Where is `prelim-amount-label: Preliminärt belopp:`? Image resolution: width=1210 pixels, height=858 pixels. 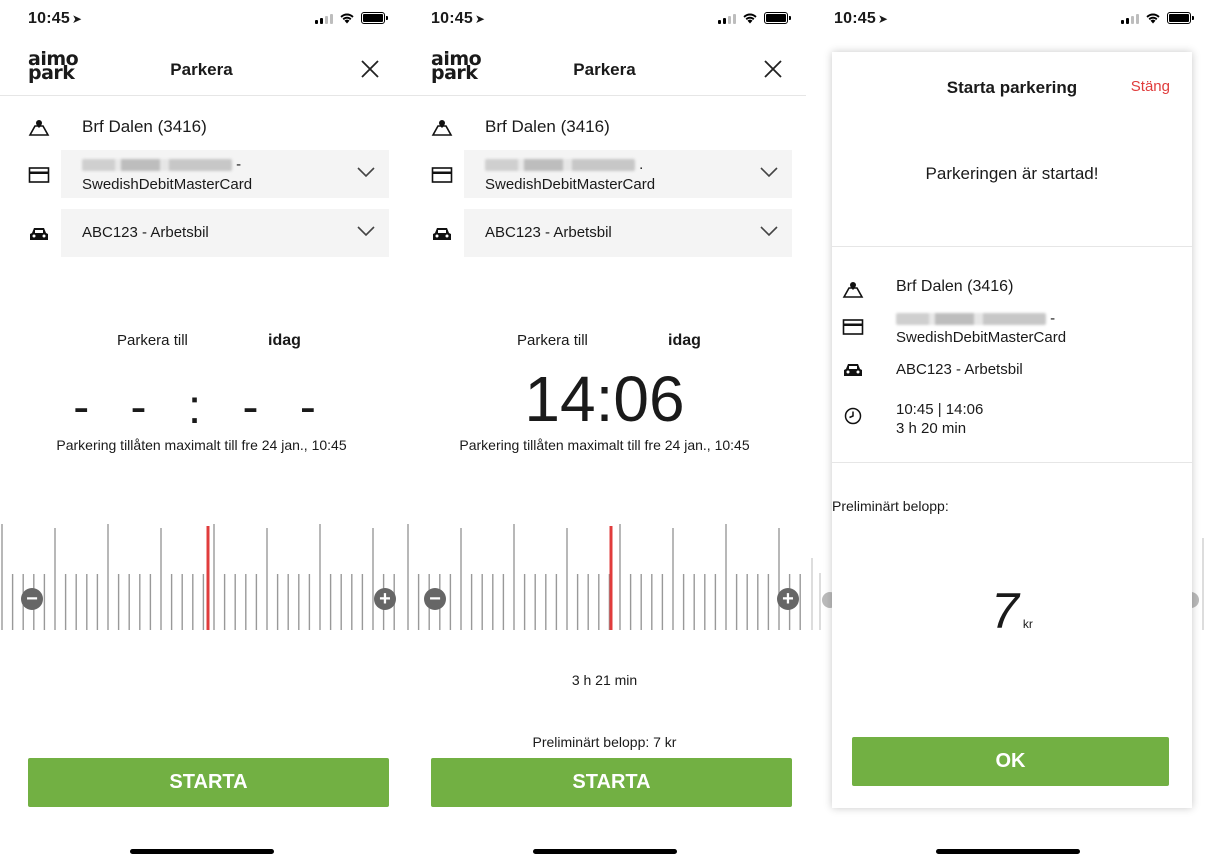
prelim-amount-label: Preliminärt belopp: is located at coordinates (890, 506).